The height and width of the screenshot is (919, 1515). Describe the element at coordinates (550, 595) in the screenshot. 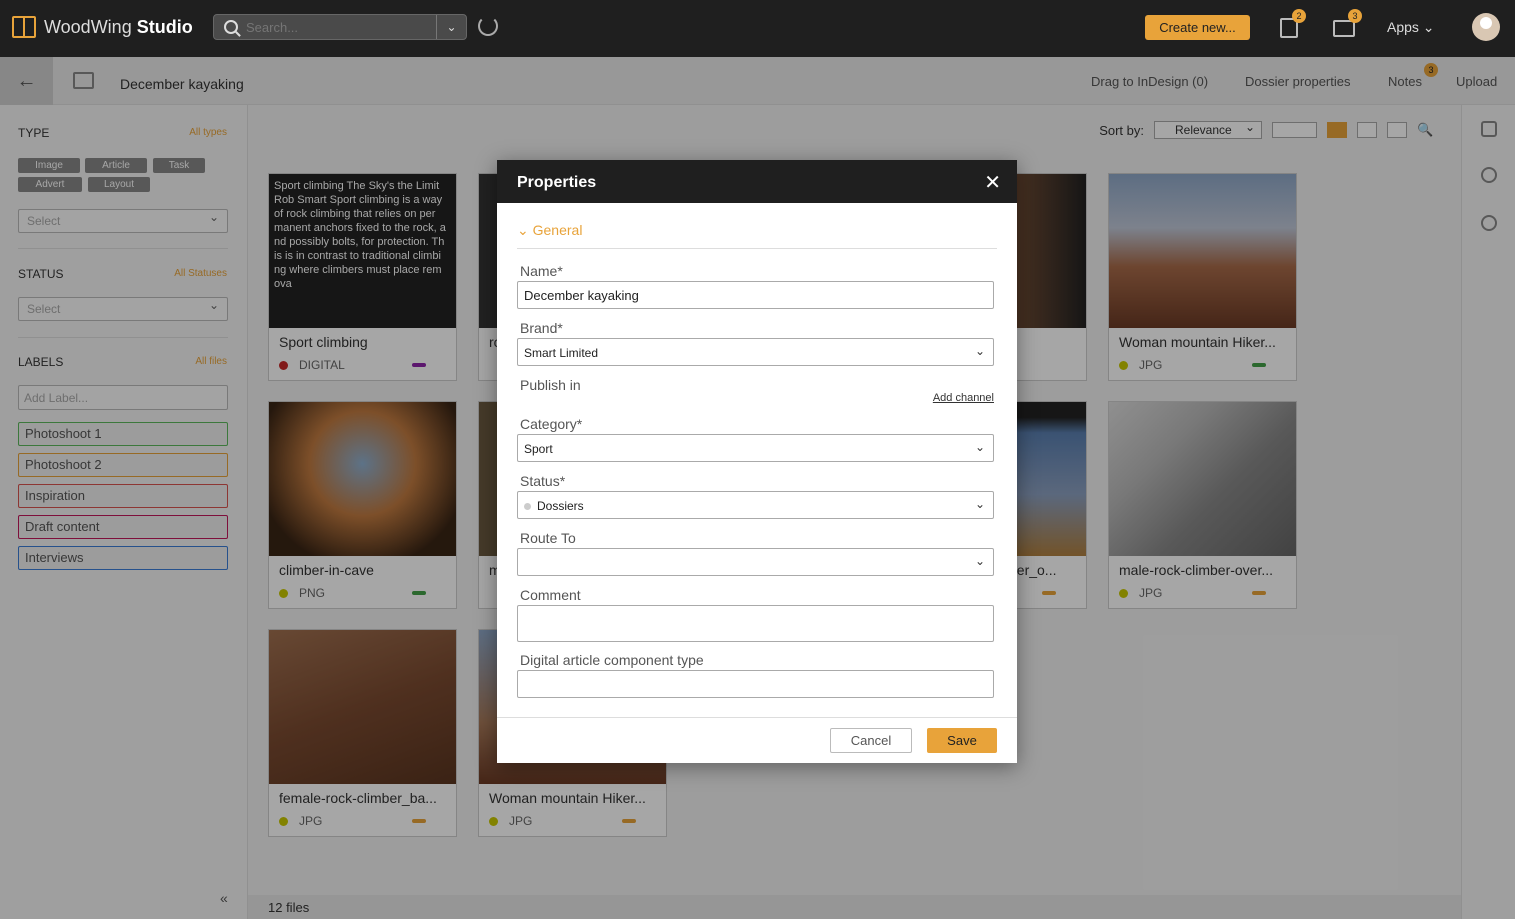

I see `comment-label: Comment` at that location.